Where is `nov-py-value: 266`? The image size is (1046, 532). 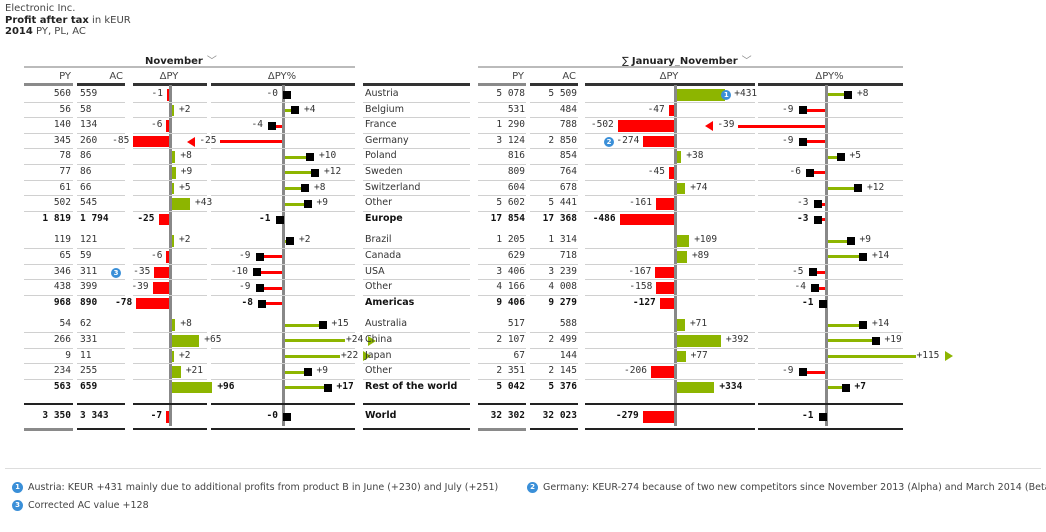 nov-py-value: 266 is located at coordinates (62, 339).